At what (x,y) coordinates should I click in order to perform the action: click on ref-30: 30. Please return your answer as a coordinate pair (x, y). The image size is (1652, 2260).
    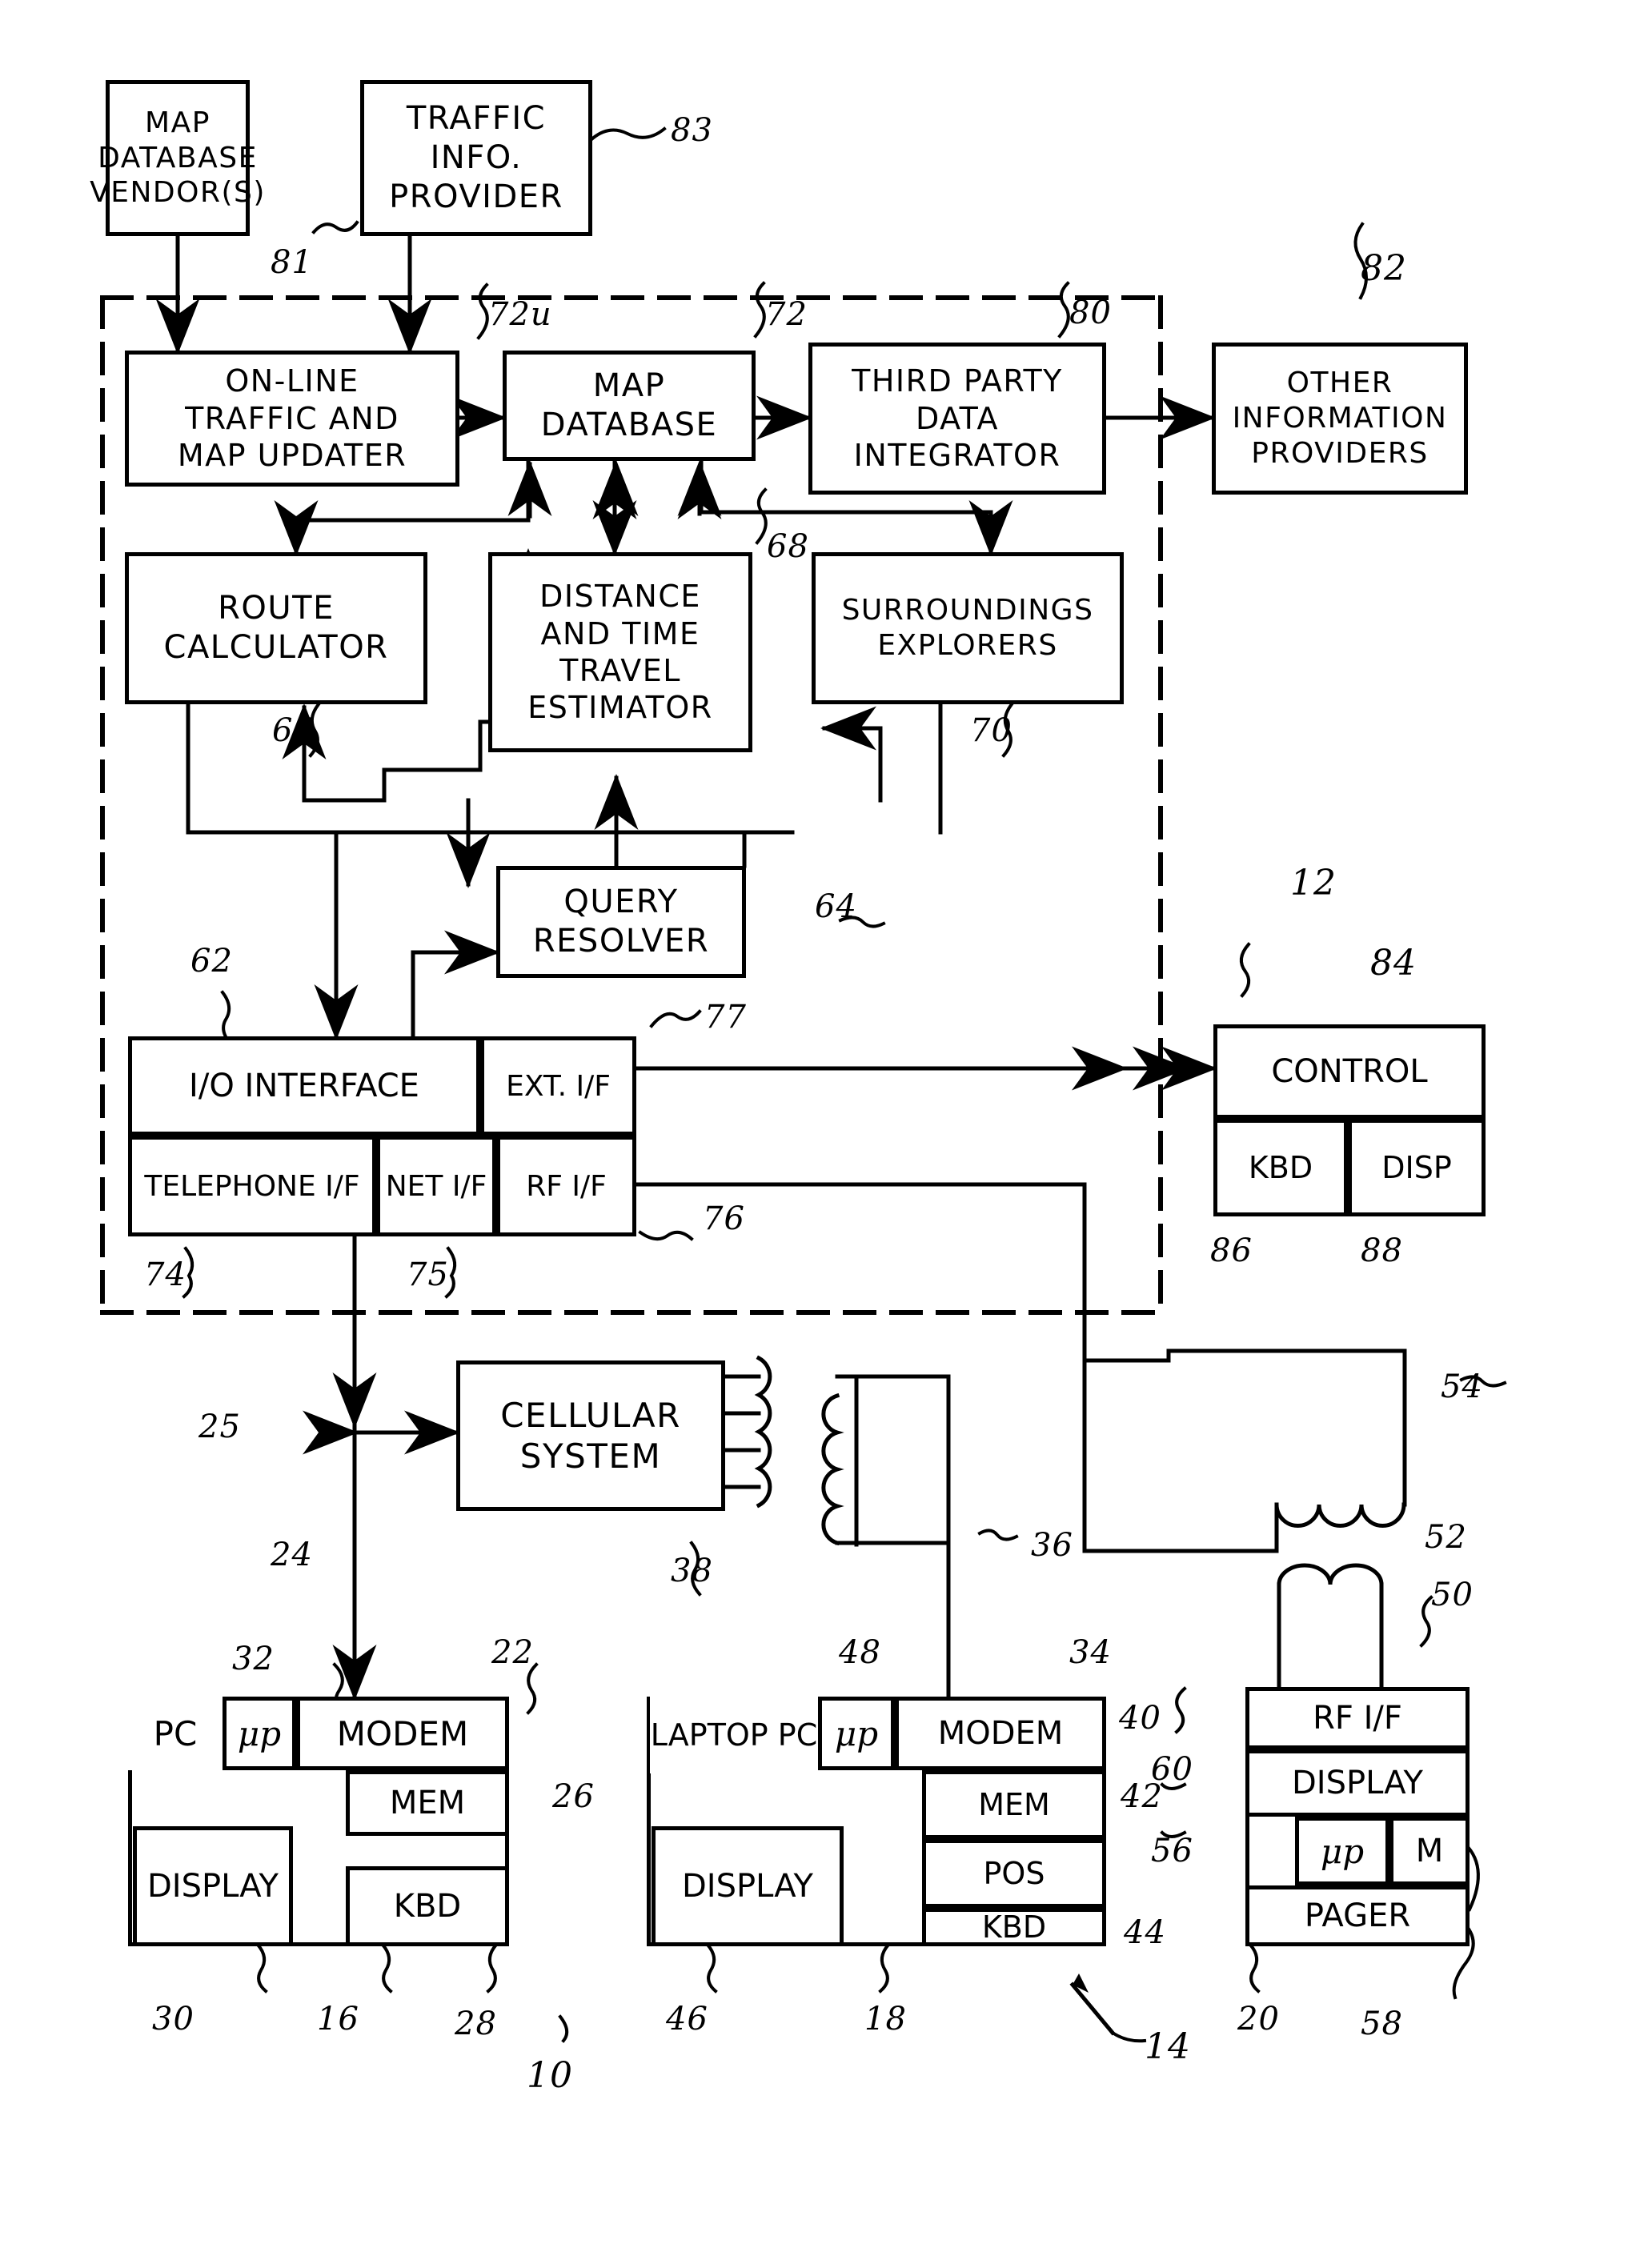
    Looking at the image, I should click on (173, 2019).